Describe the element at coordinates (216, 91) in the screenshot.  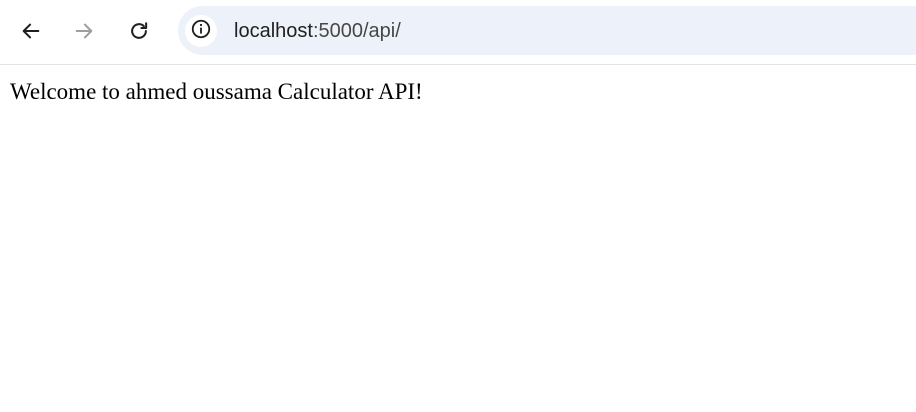
I see `welcome-message: Welcome to ahmed oussama Calculator API!` at that location.